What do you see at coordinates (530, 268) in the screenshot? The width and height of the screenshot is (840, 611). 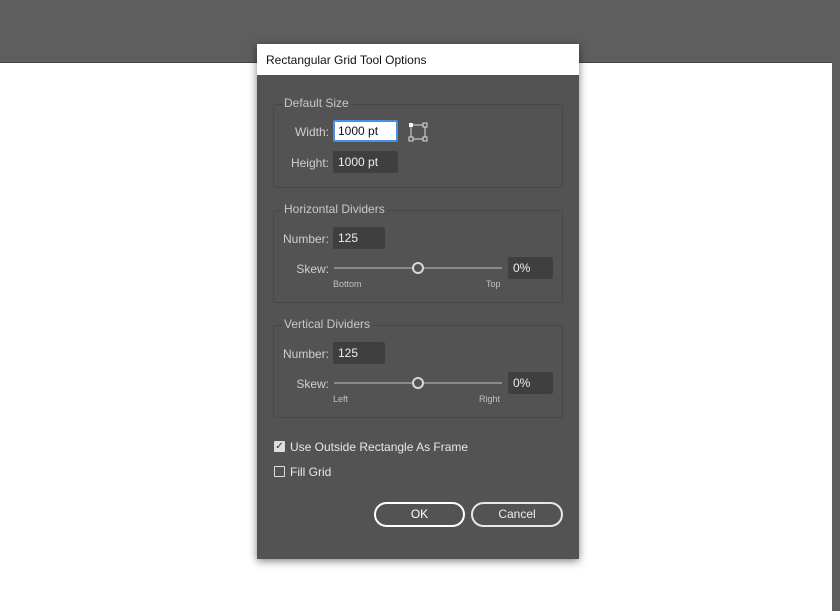 I see `horizontal-skew-input: 0%` at bounding box center [530, 268].